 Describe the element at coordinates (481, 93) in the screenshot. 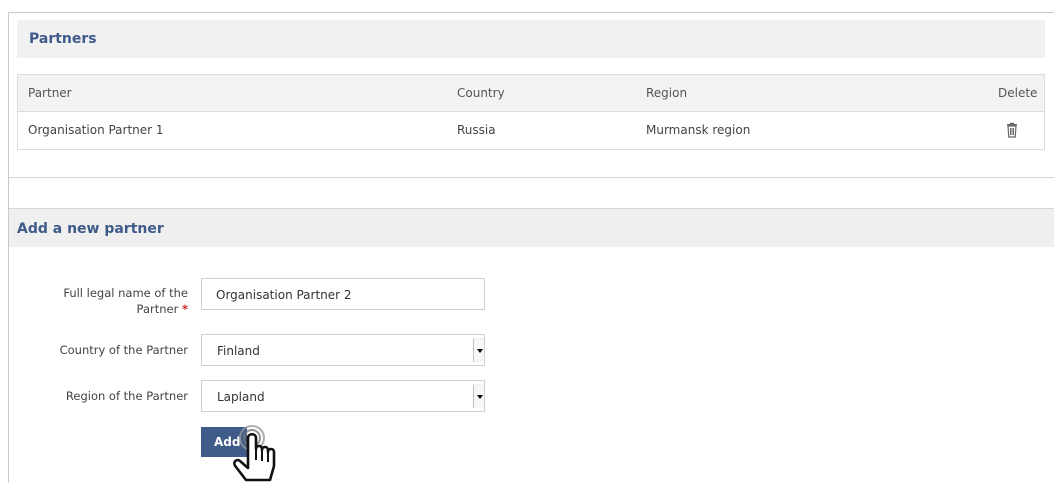

I see `column-header-country: Country` at that location.